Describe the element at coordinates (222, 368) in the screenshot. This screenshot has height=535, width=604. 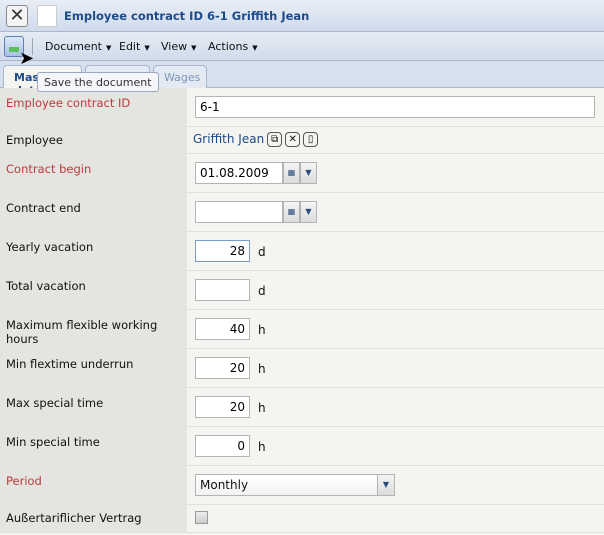
I see `min-flextime-input` at that location.